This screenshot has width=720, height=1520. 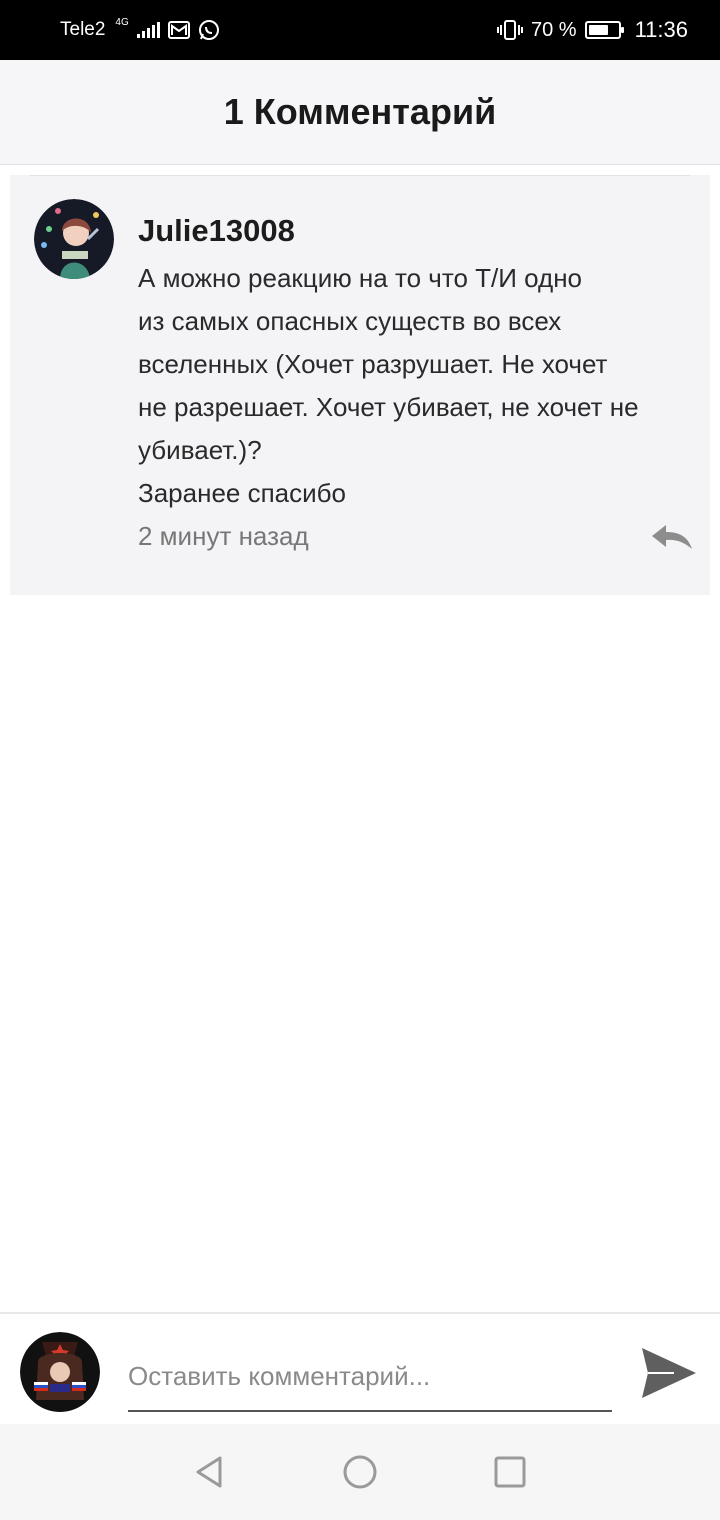 I want to click on system-nav-bar, so click(x=360, y=1472).